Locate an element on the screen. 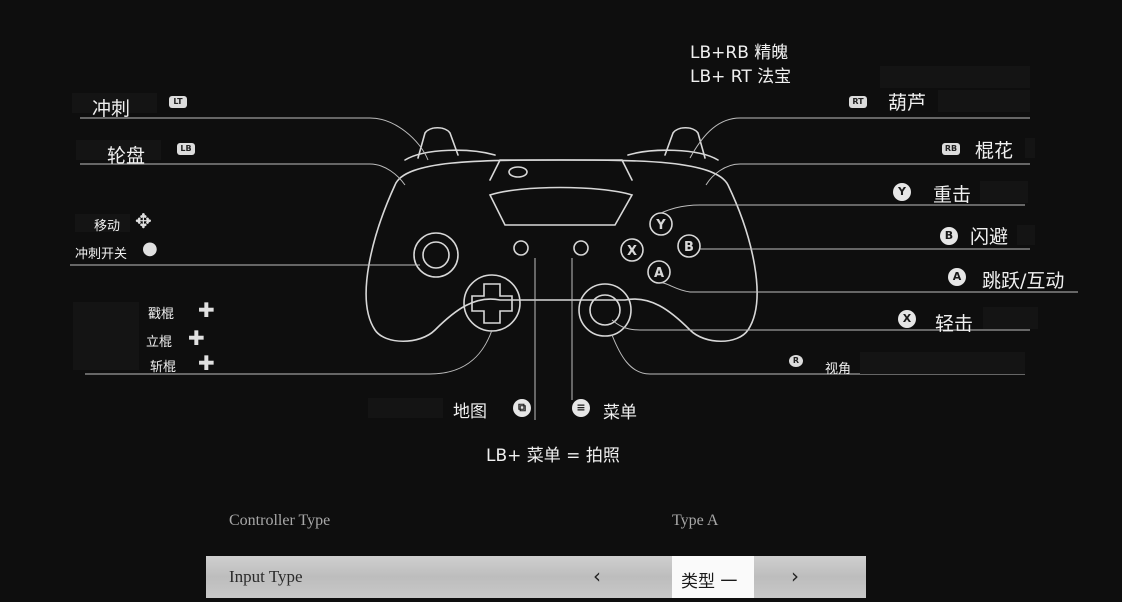 This screenshot has height=602, width=1122. label-stance-thrust: 斩棍 is located at coordinates (163, 367).